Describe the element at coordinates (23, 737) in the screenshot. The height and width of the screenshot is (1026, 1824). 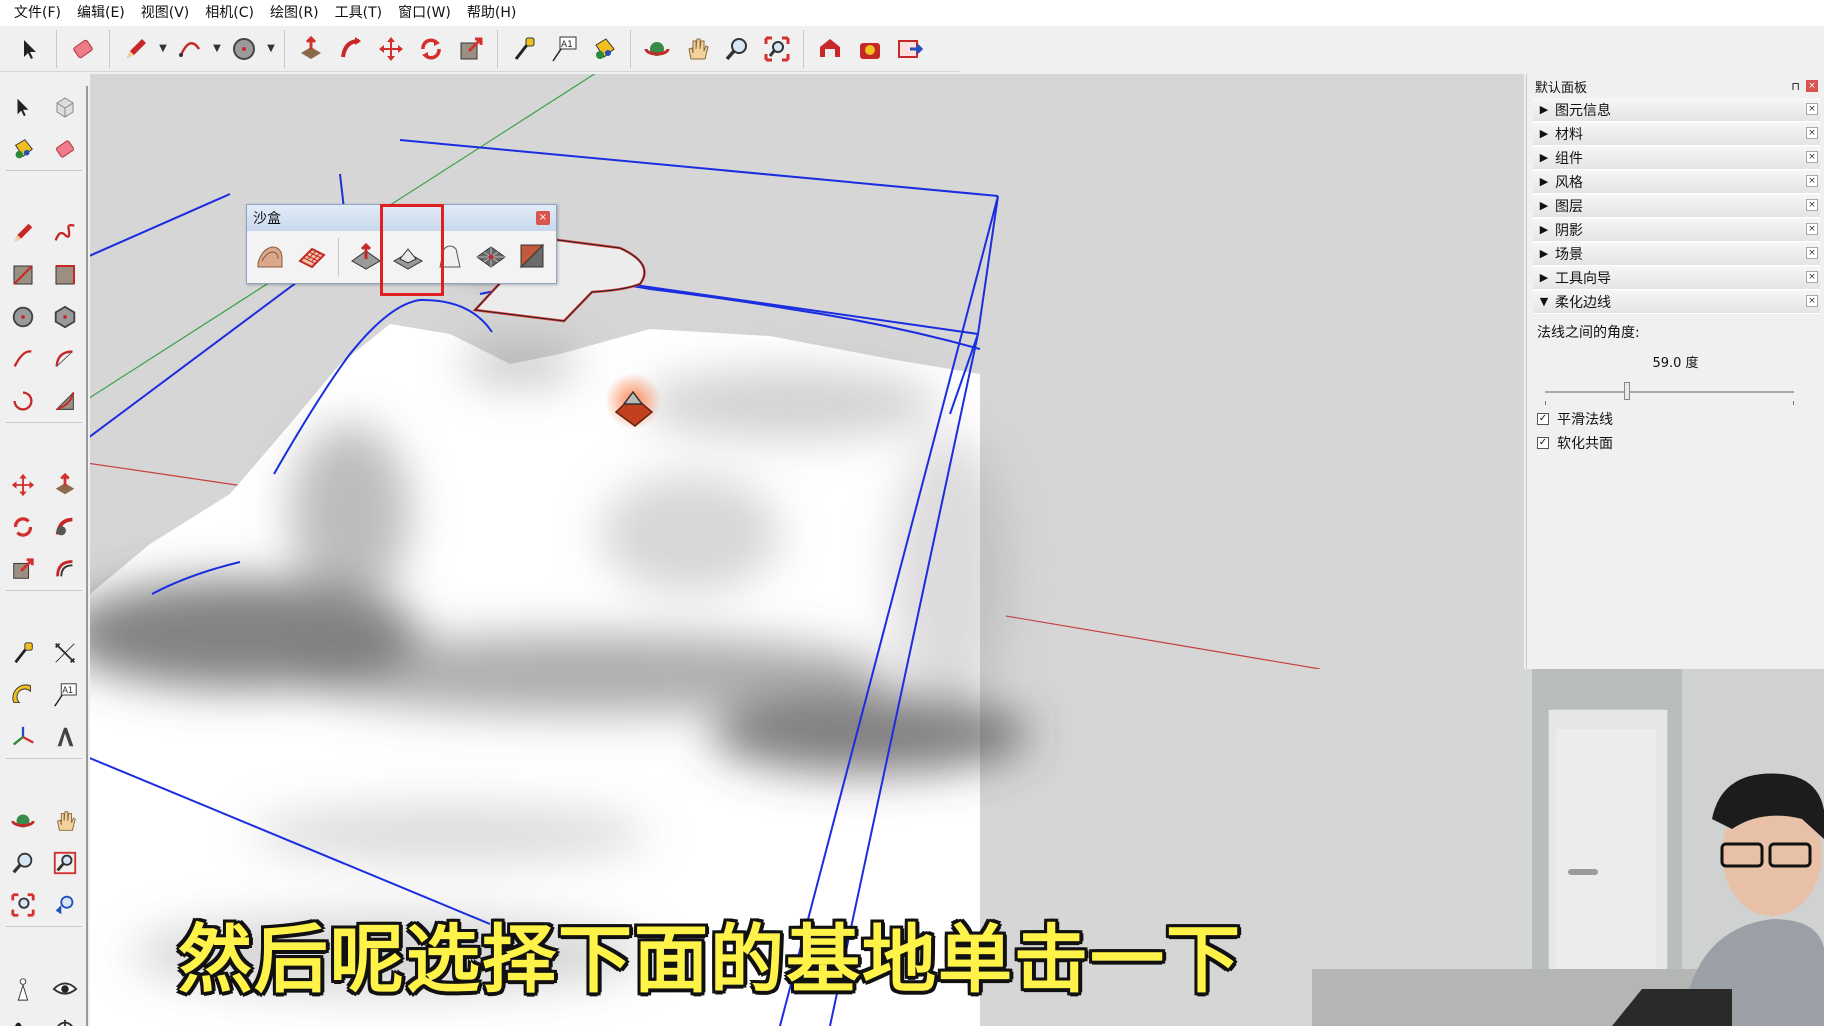
I see `axes-tool-button` at that location.